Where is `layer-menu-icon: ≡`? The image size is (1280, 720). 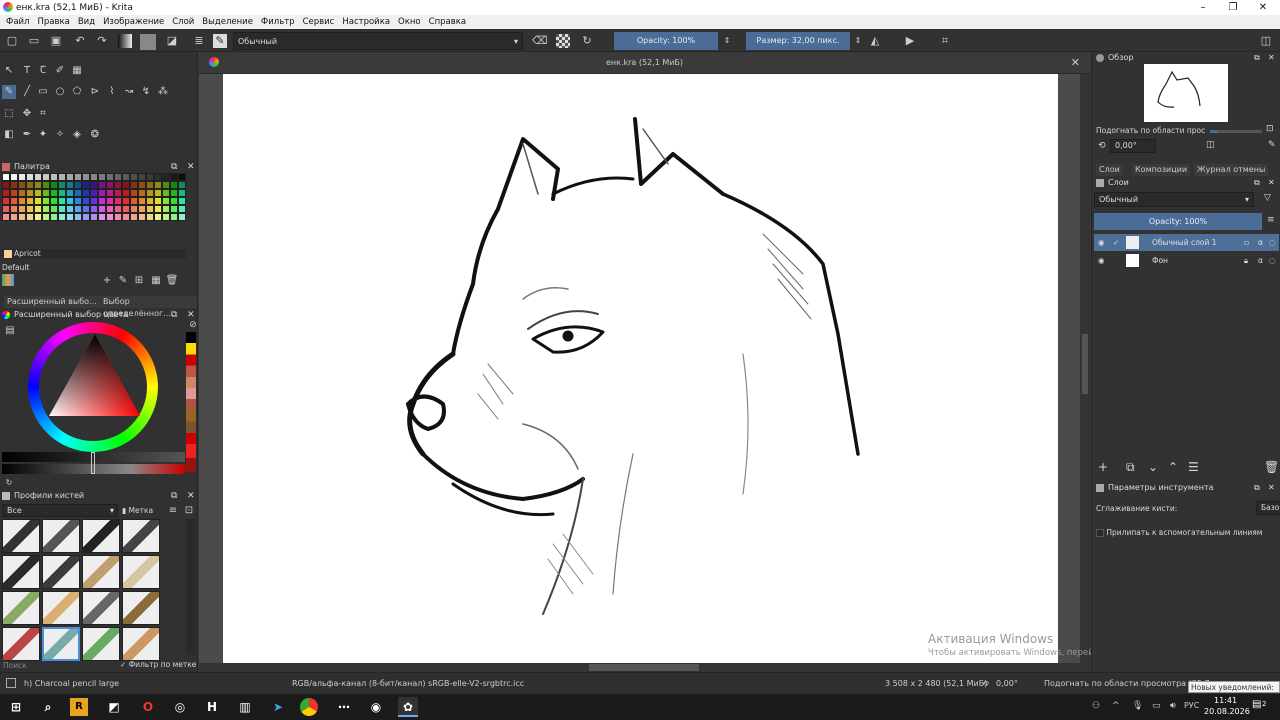 layer-menu-icon: ≡ is located at coordinates (1271, 220).